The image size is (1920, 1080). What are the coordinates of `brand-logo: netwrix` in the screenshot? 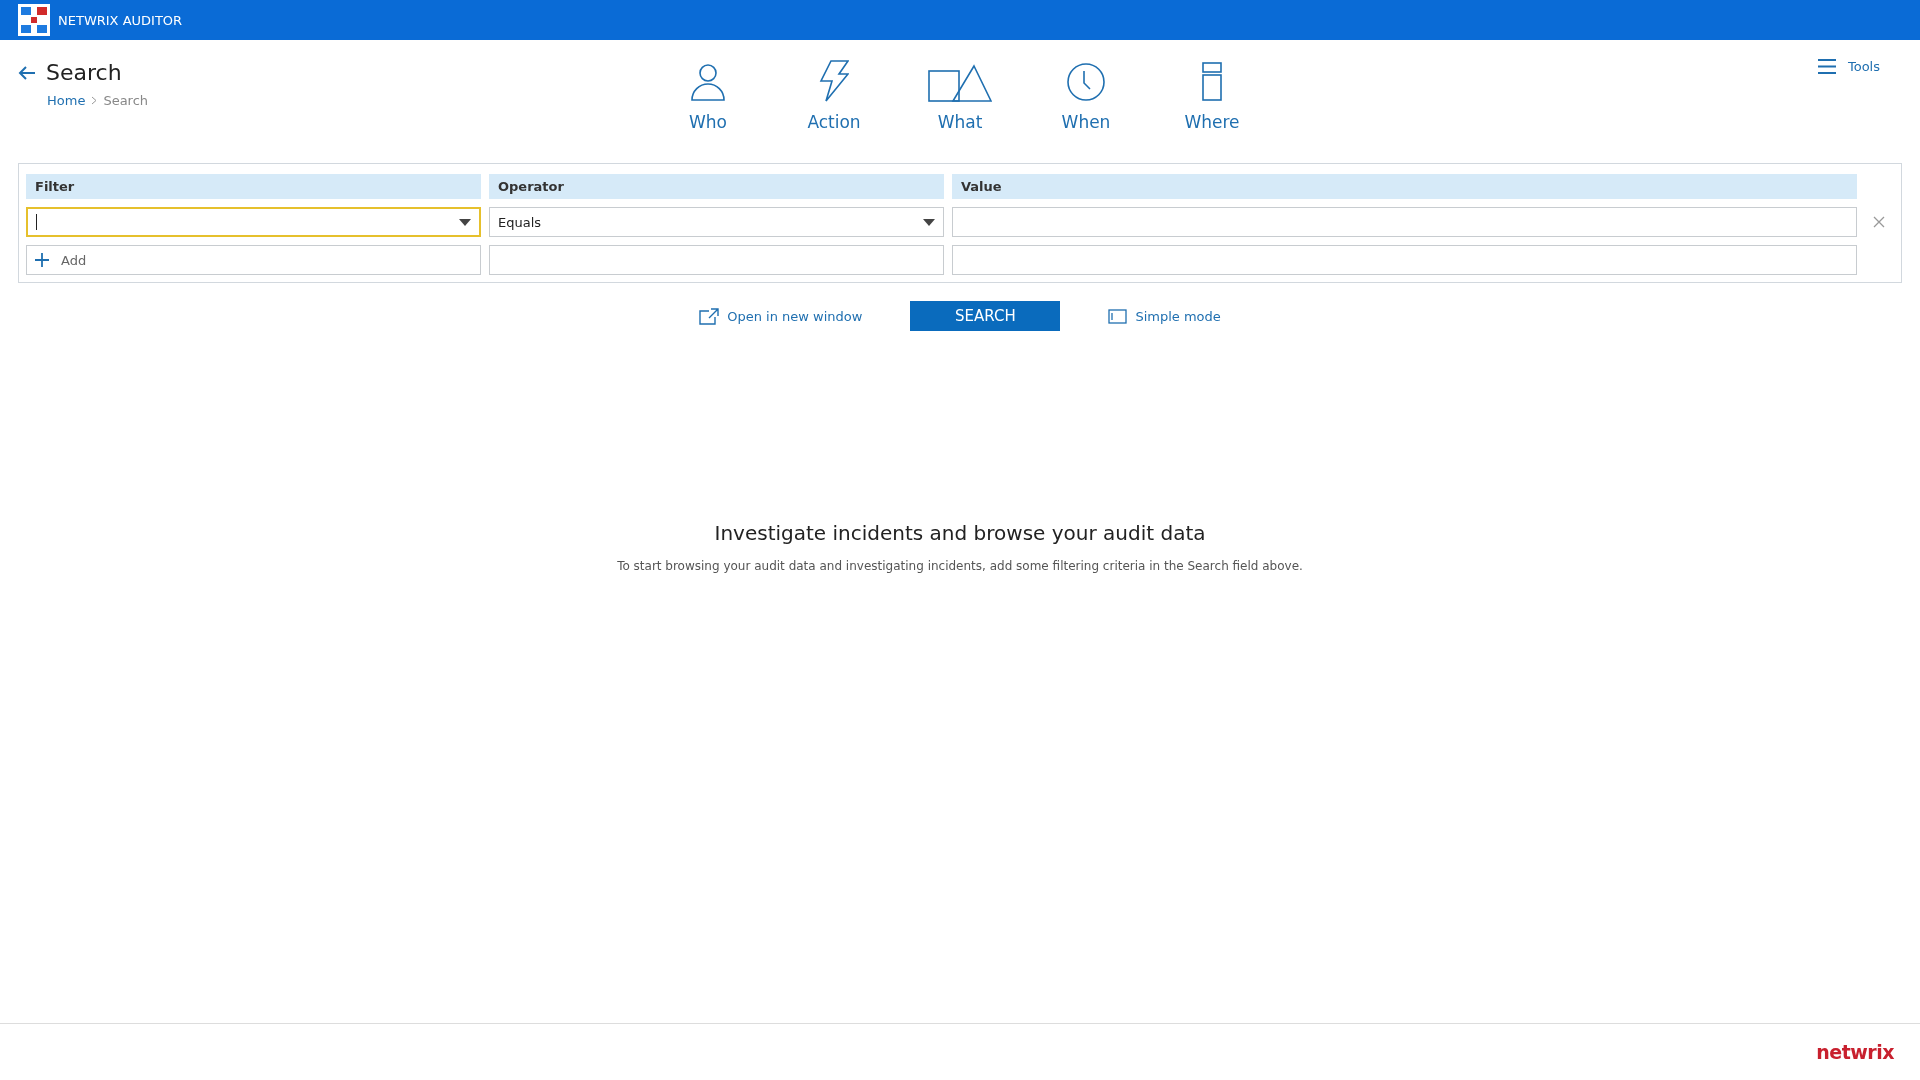 It's located at (1855, 1052).